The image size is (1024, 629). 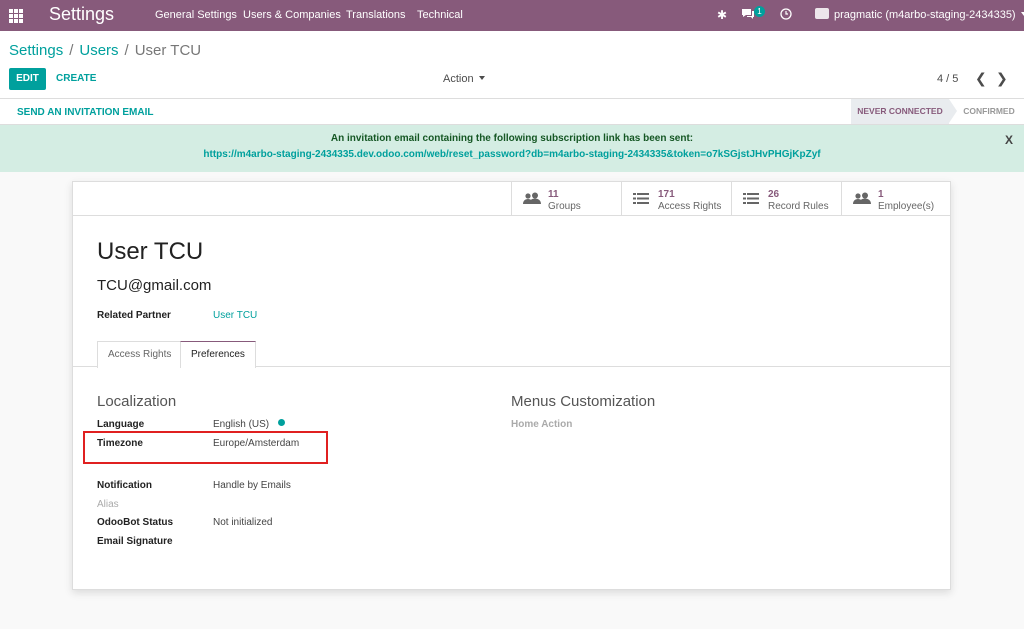 What do you see at coordinates (168, 50) in the screenshot?
I see `breadcrumb-current: User TCU` at bounding box center [168, 50].